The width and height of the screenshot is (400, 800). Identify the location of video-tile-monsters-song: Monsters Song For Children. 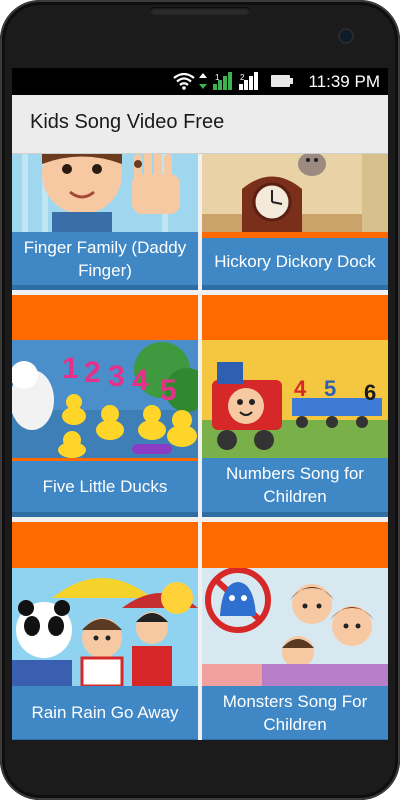
(295, 631).